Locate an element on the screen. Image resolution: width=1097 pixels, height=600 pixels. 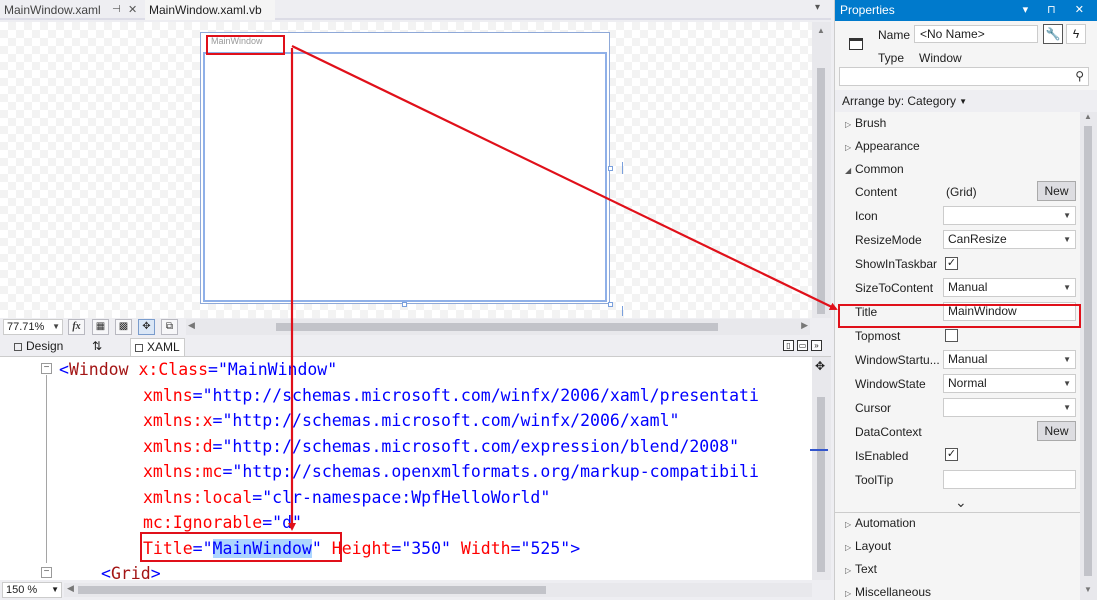
properties-scrollbar: ▲ ▼ is located at coordinates (1088, 356).